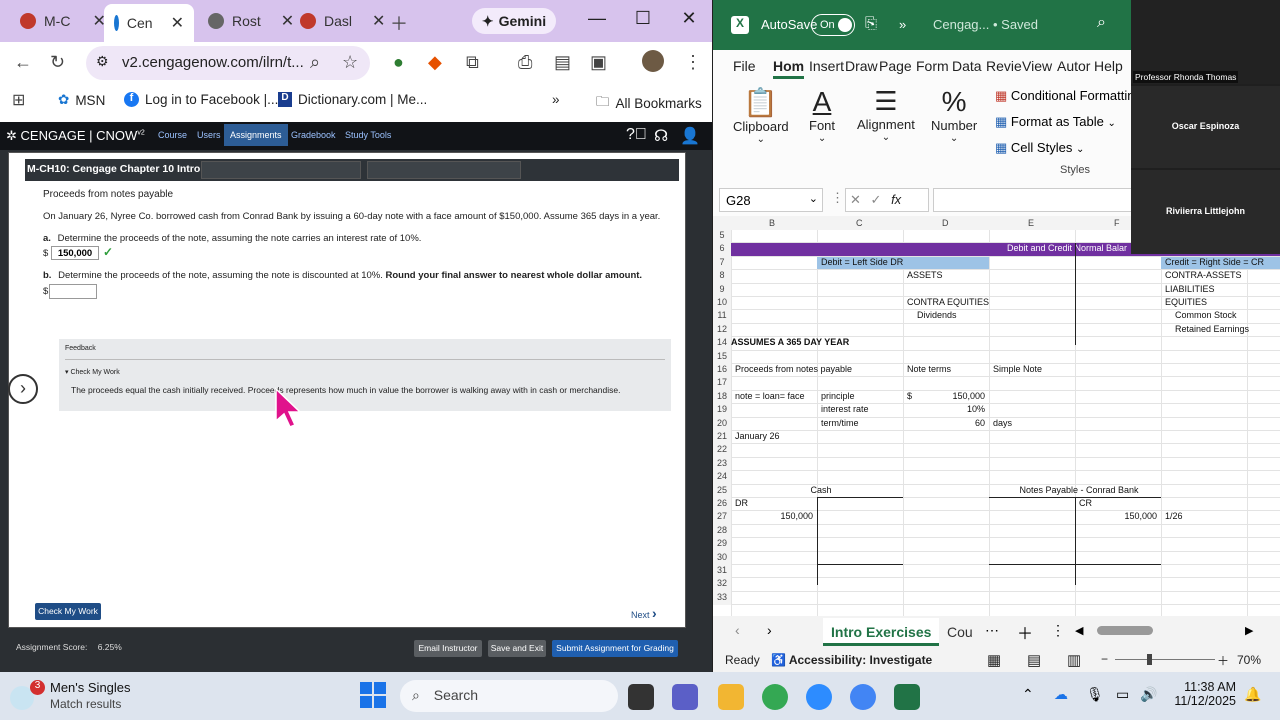 The width and height of the screenshot is (1280, 720). What do you see at coordinates (954, 115) in the screenshot?
I see `number-group: % Number ⌄` at bounding box center [954, 115].